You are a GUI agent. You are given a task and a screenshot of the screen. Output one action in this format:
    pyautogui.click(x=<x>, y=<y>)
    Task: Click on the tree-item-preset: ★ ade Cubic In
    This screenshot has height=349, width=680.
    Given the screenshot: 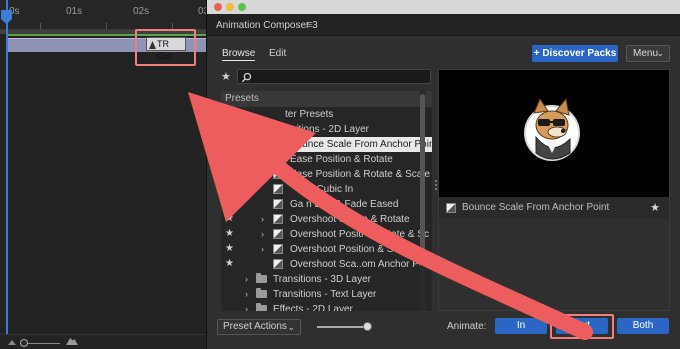 What is the action you would take?
    pyautogui.click(x=326, y=189)
    